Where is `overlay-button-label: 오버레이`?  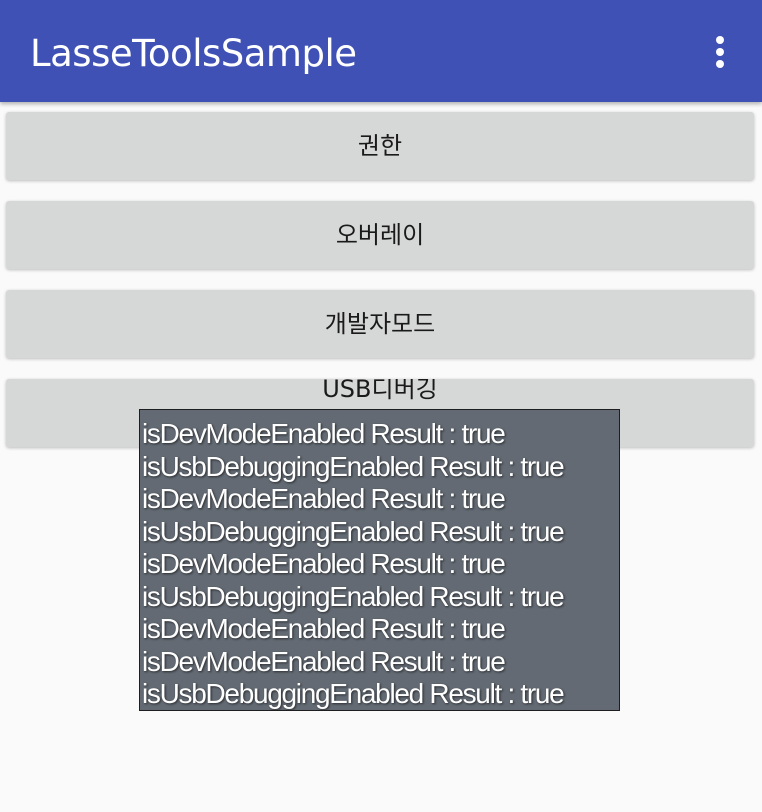
overlay-button-label: 오버레이 is located at coordinates (380, 235).